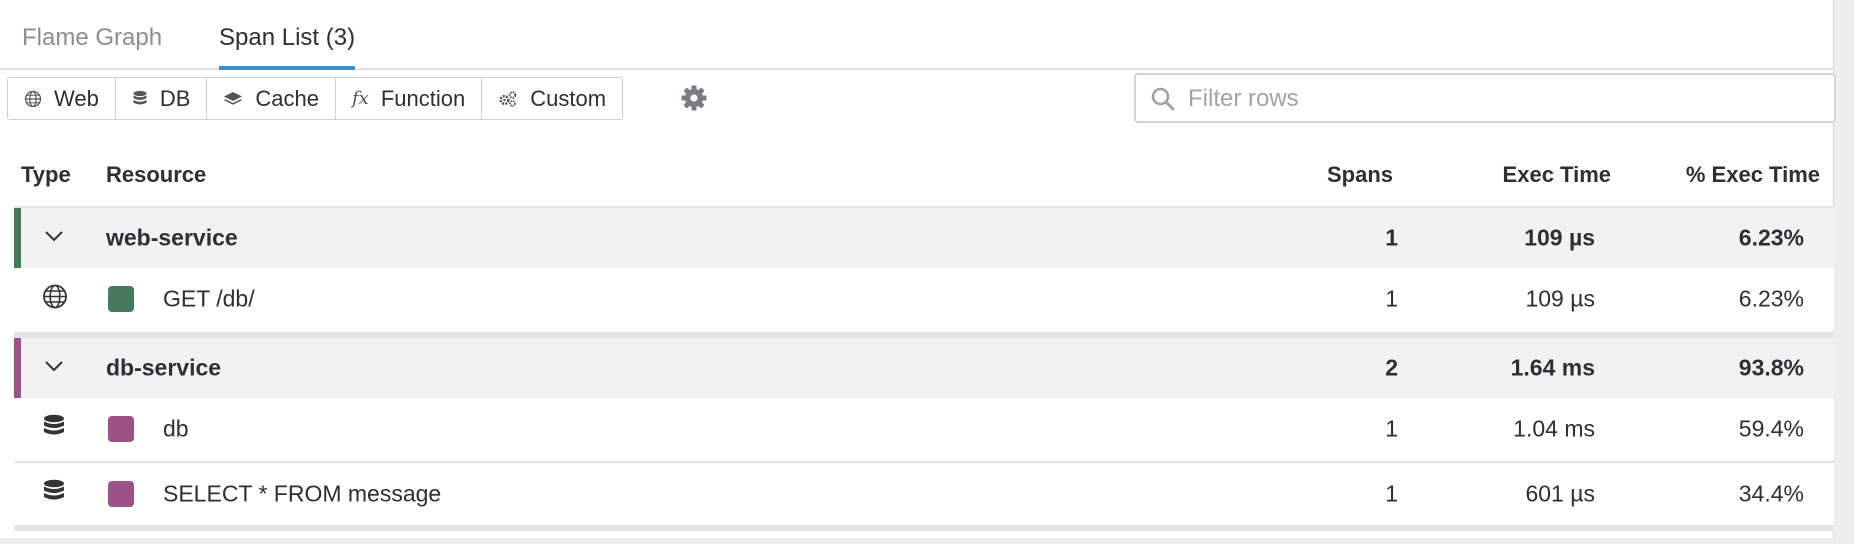 This screenshot has width=1854, height=544. I want to click on group-exec-time: 1.64 ms, so click(1552, 367).